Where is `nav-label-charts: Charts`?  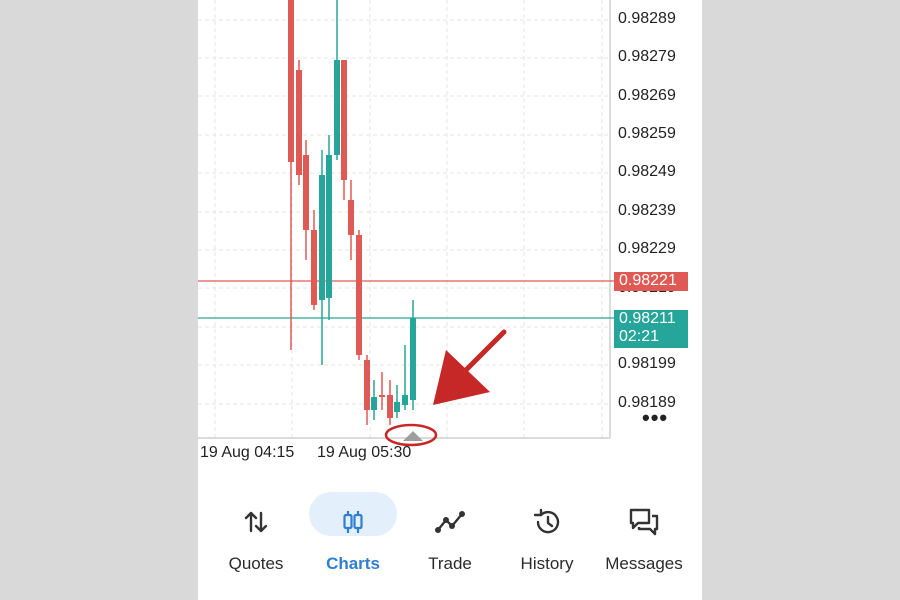 nav-label-charts: Charts is located at coordinates (353, 563).